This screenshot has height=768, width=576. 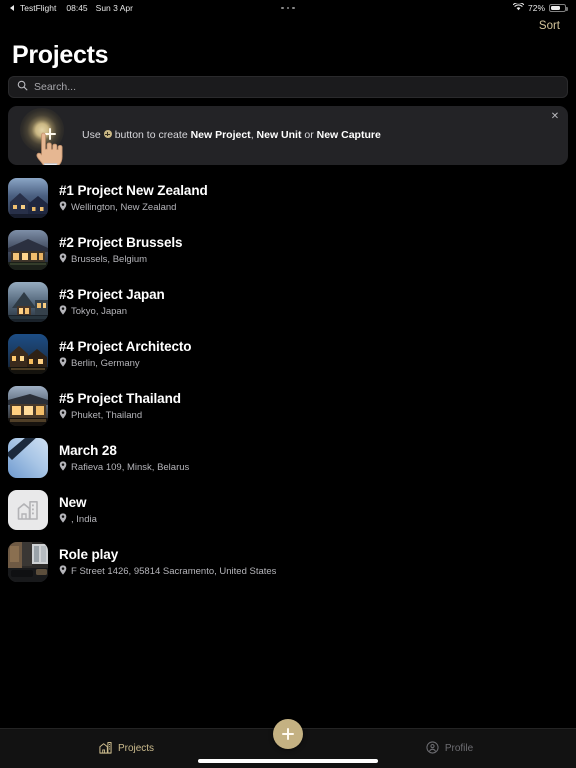 What do you see at coordinates (459, 748) in the screenshot?
I see `tab-profile-label: Profile` at bounding box center [459, 748].